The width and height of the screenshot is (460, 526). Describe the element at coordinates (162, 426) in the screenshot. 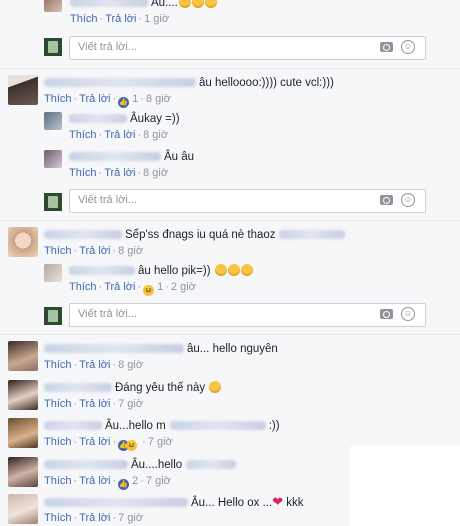

I see `comment-text: Âu...hello m:))` at that location.